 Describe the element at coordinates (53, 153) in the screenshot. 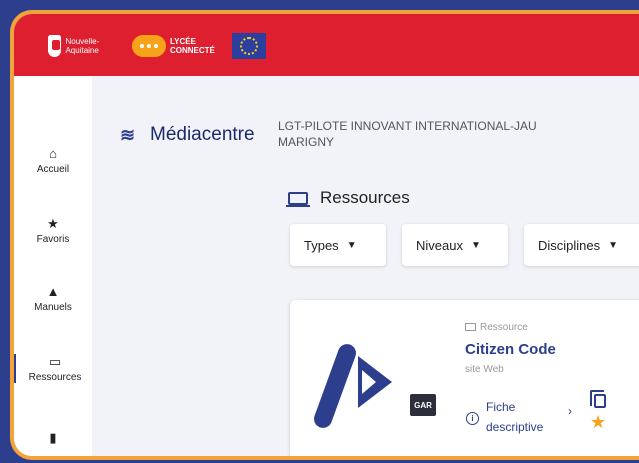

I see `home-icon: ⌂` at that location.